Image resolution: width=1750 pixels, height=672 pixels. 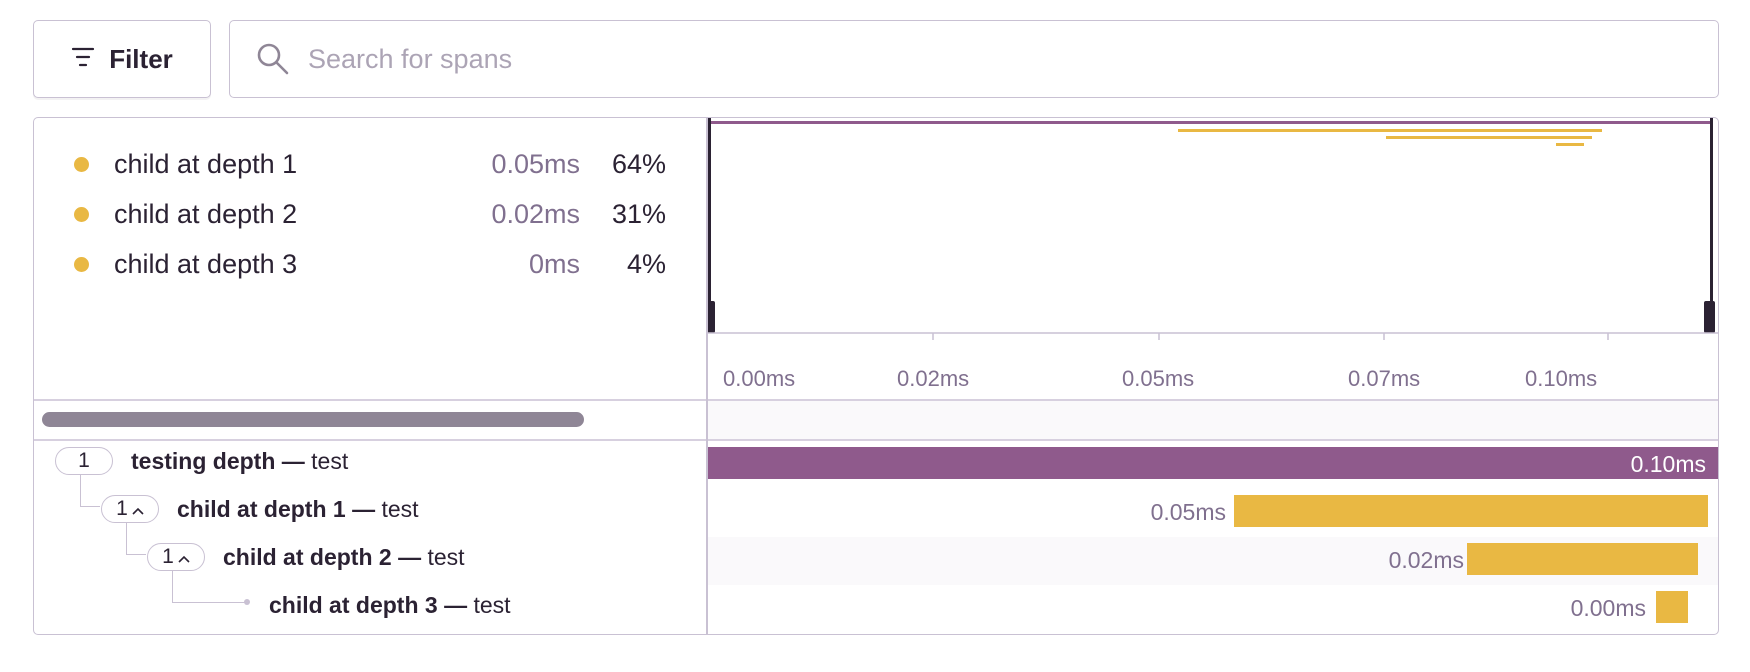 I want to click on panel-divider, so click(x=707, y=376).